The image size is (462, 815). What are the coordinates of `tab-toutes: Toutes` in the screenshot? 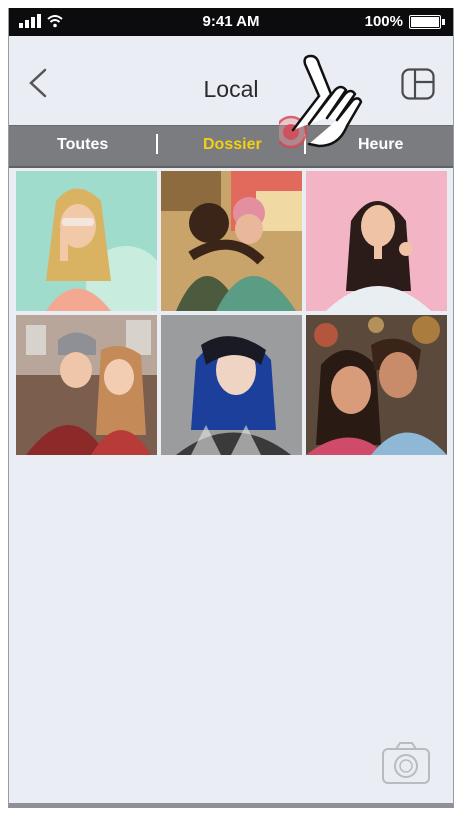 It's located at (82, 145).